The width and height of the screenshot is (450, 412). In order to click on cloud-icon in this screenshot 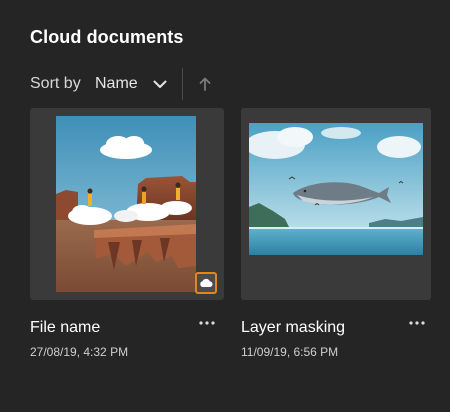, I will do `click(206, 283)`.